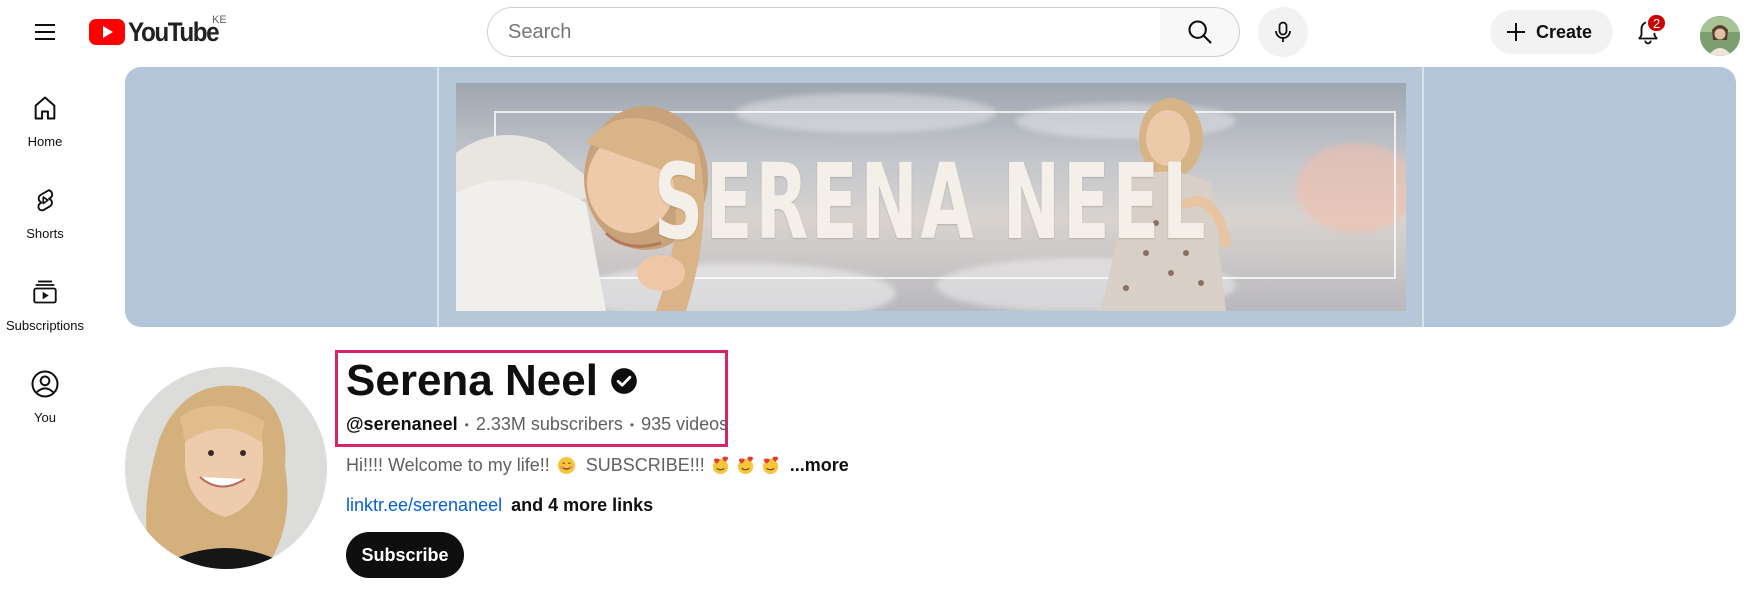 The image size is (1758, 600). Describe the element at coordinates (549, 424) in the screenshot. I see `subscriber-count: 2.33M subscribers` at that location.